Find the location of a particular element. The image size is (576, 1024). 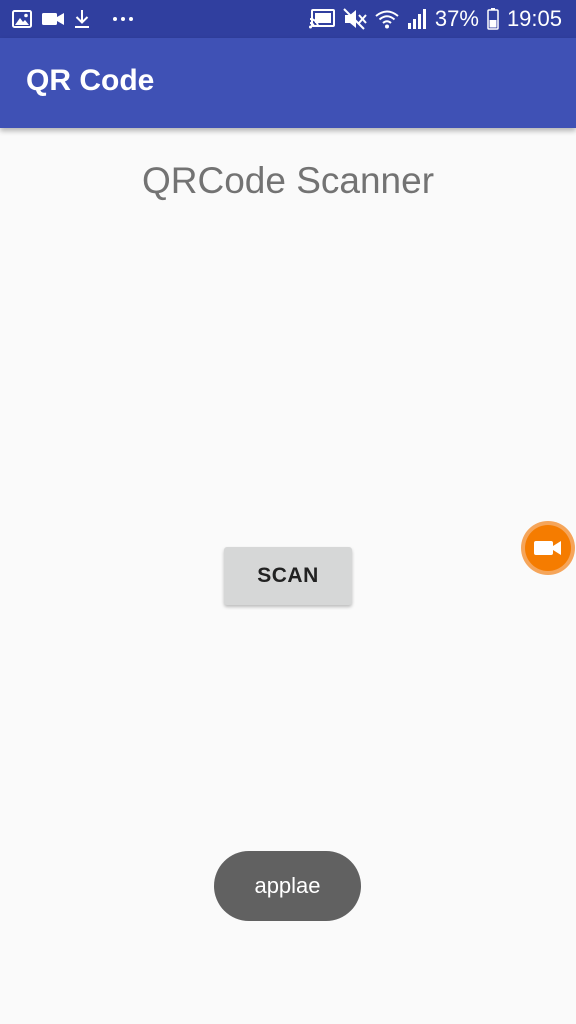

battery-icon is located at coordinates (493, 19).